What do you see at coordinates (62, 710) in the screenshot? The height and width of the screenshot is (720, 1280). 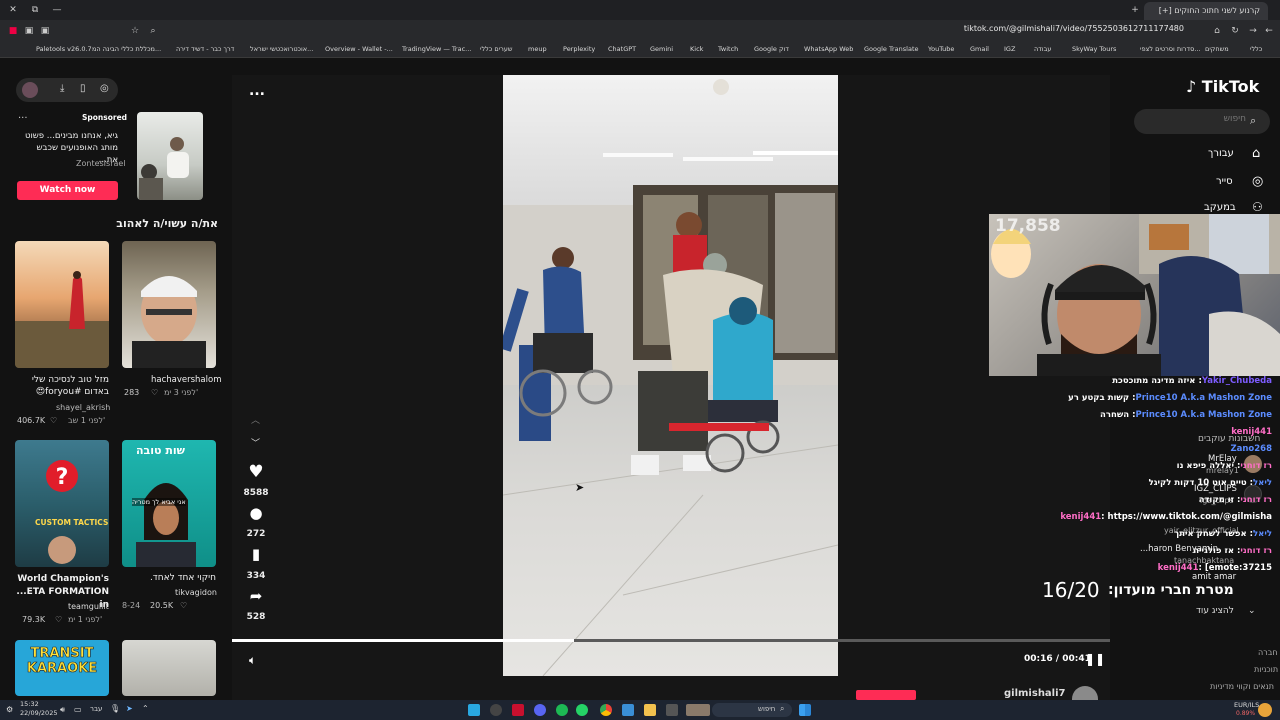 I see `volume-icon: 🔊︎` at bounding box center [62, 710].